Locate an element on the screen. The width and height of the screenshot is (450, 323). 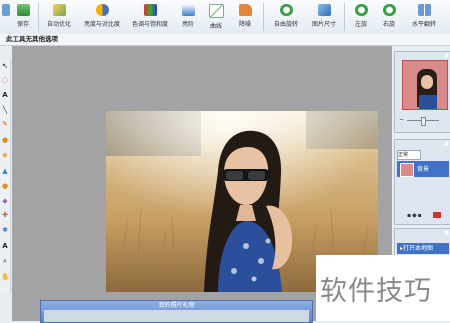
layer-actions: ▪◆▪ is located at coordinates (415, 215).